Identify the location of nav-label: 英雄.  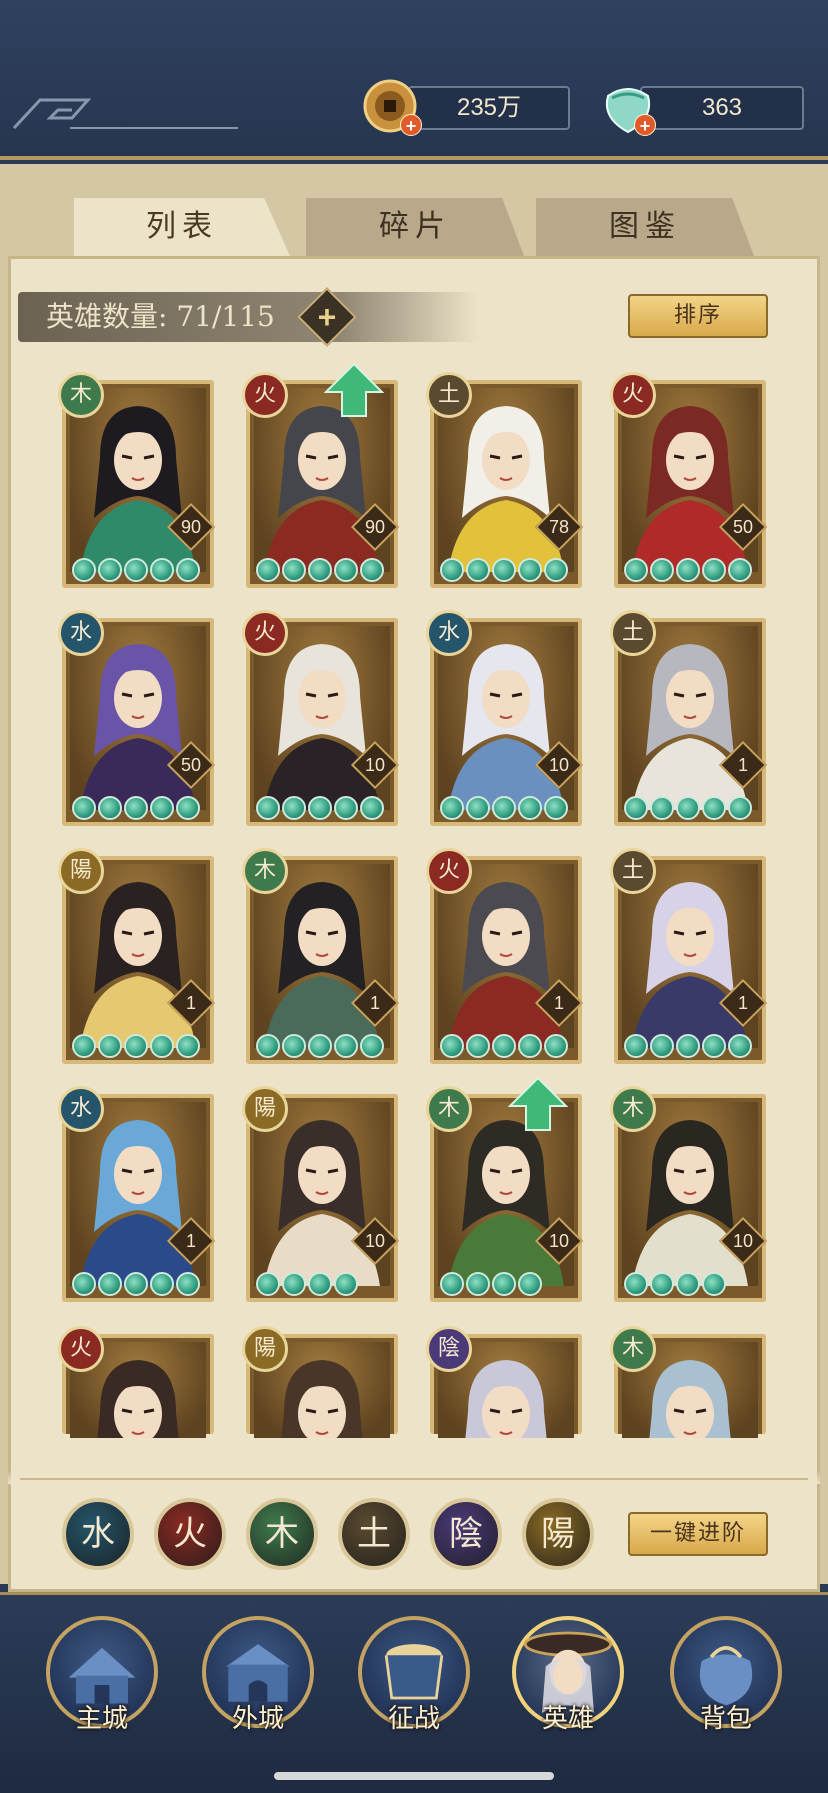
(567, 1719).